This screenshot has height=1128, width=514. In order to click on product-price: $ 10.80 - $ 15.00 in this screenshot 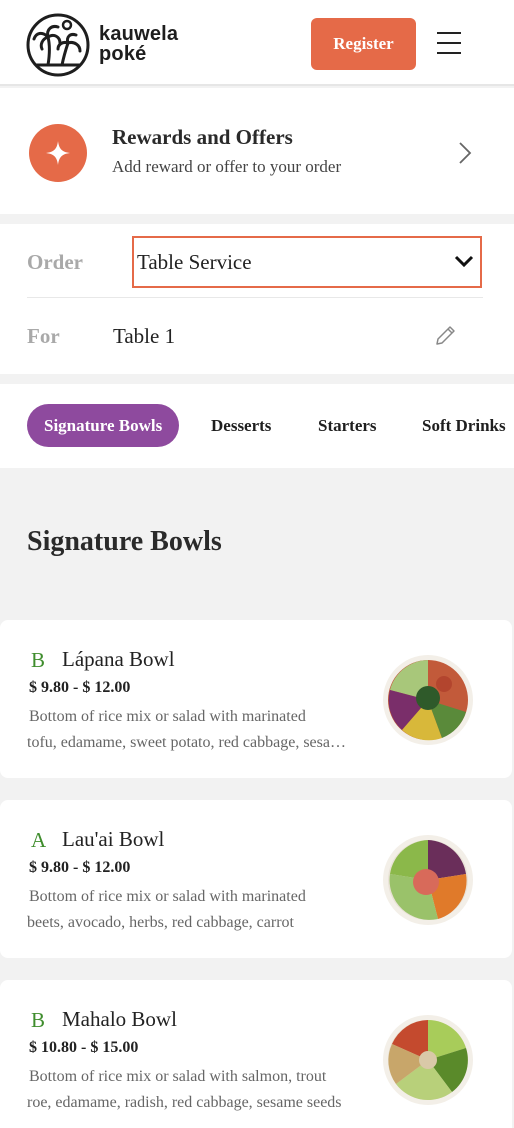, I will do `click(84, 1047)`.